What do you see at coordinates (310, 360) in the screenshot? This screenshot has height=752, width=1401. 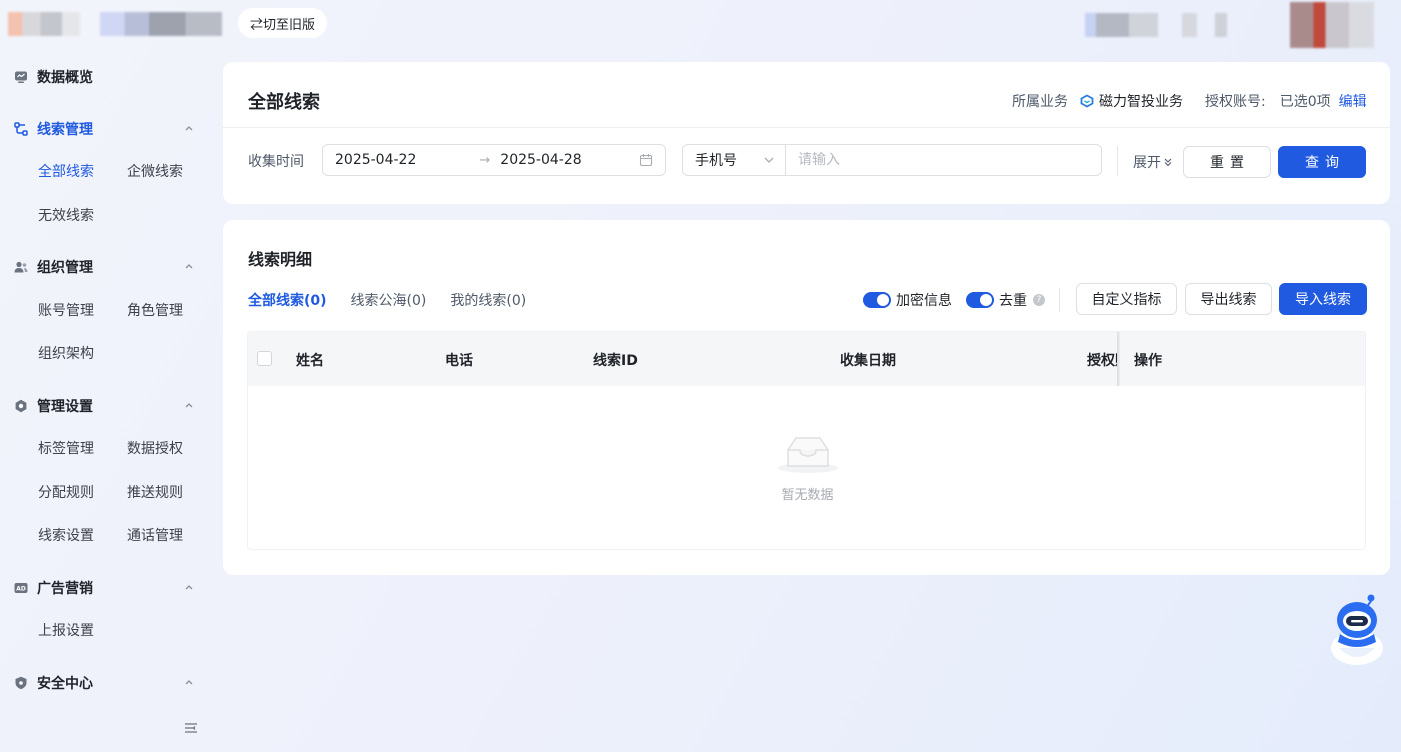 I see `column-header-name: 姓名` at bounding box center [310, 360].